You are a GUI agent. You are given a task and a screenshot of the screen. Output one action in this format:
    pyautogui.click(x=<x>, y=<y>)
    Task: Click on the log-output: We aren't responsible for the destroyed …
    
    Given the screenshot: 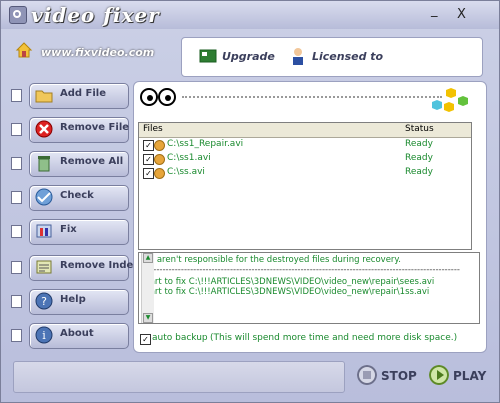 What is the action you would take?
    pyautogui.click(x=309, y=288)
    